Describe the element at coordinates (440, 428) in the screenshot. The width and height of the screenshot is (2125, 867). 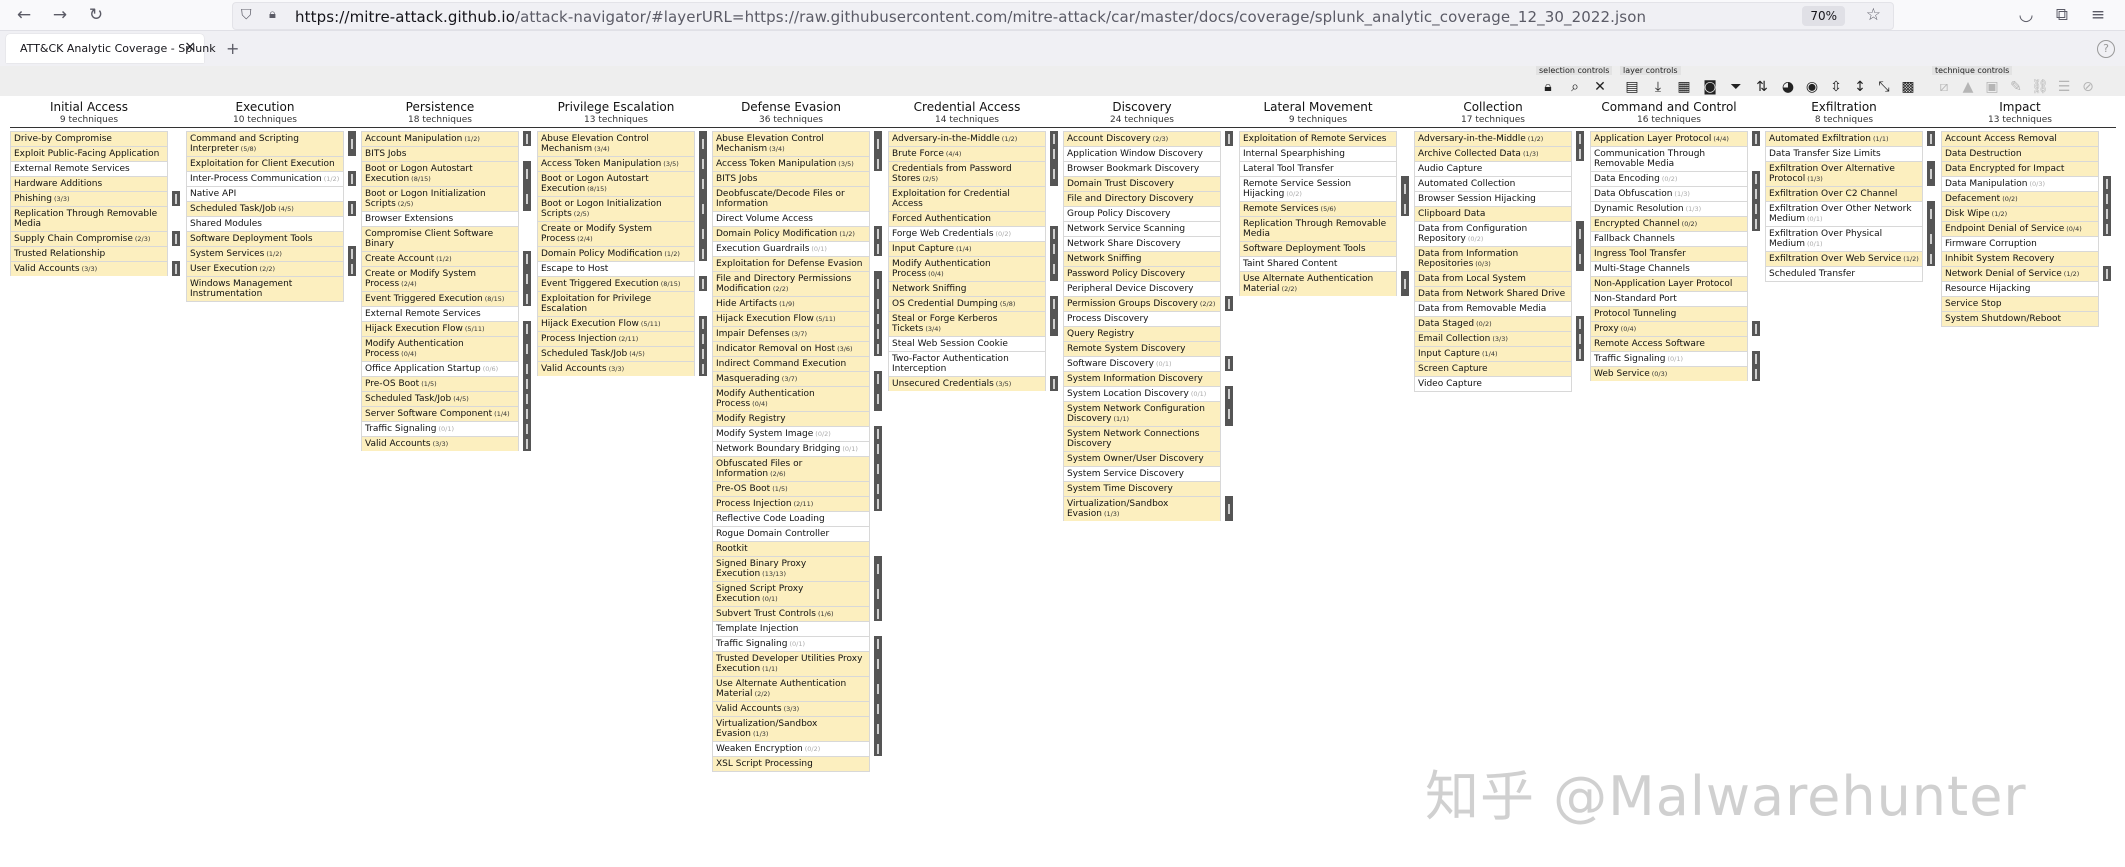
I see `technique-cell: Traffic Signaling (0/1)` at that location.